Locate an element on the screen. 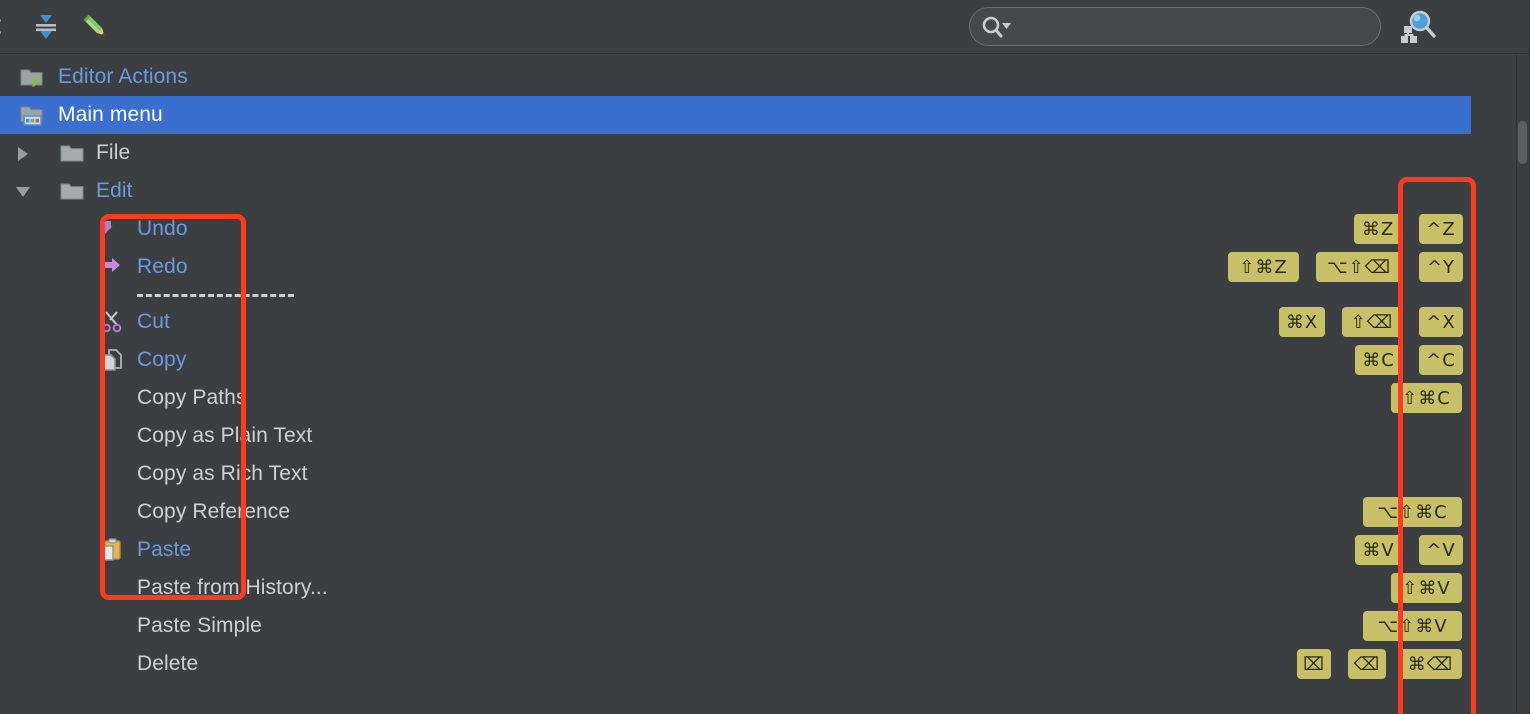 This screenshot has height=714, width=1530. filter-icon is located at coordinates (10, 26).